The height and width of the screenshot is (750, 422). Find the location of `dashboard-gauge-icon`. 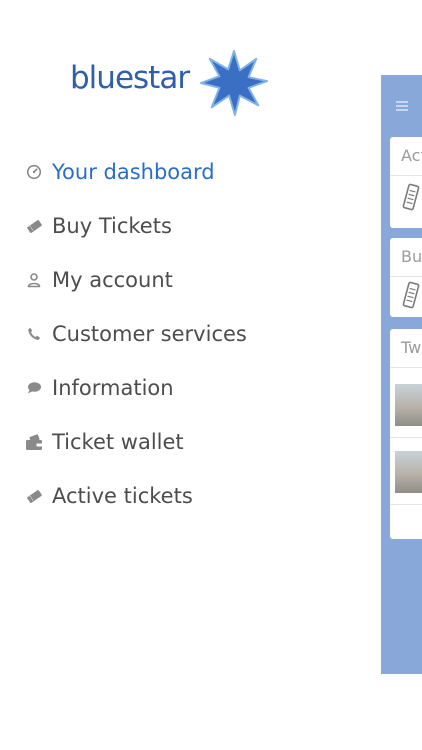

dashboard-gauge-icon is located at coordinates (34, 172).